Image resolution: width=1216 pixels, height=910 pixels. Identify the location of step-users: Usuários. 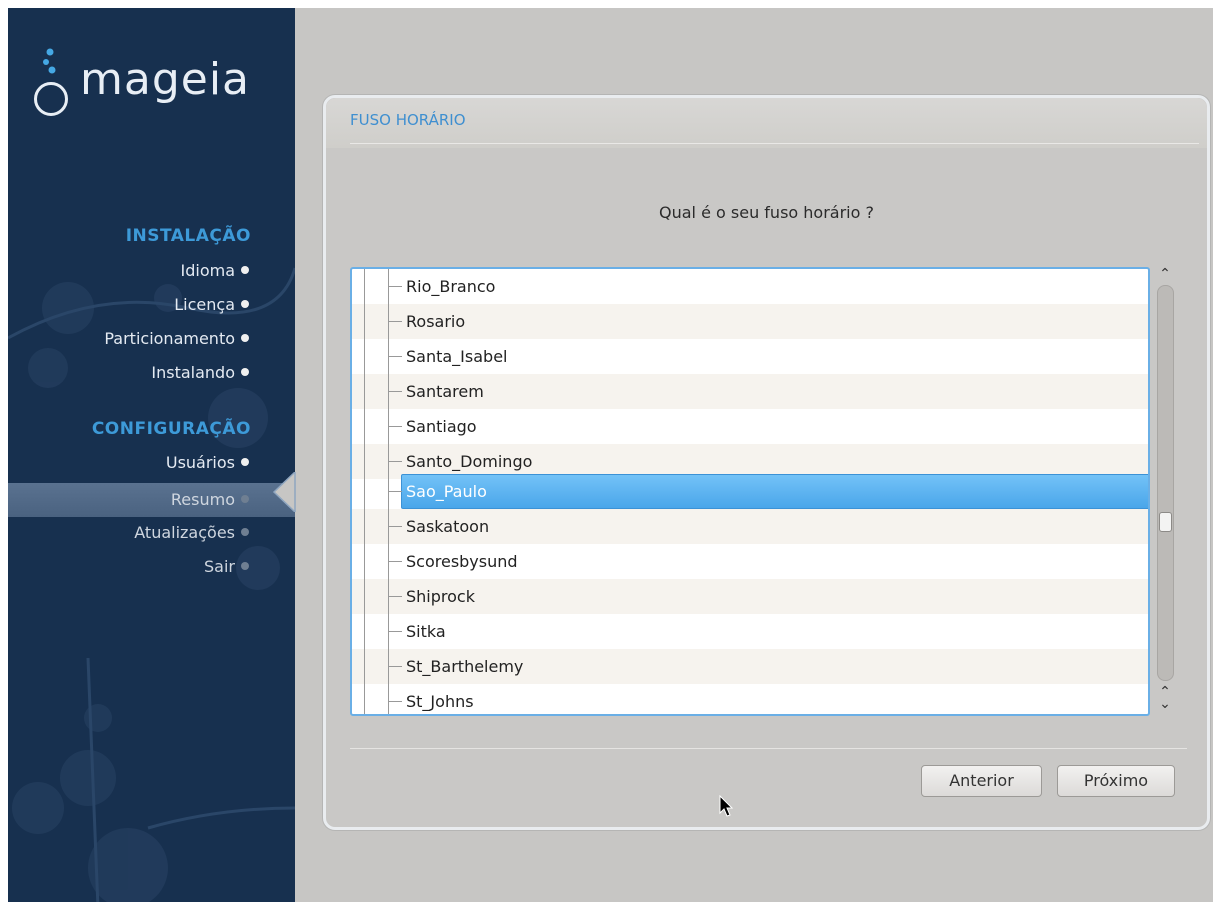
(207, 463).